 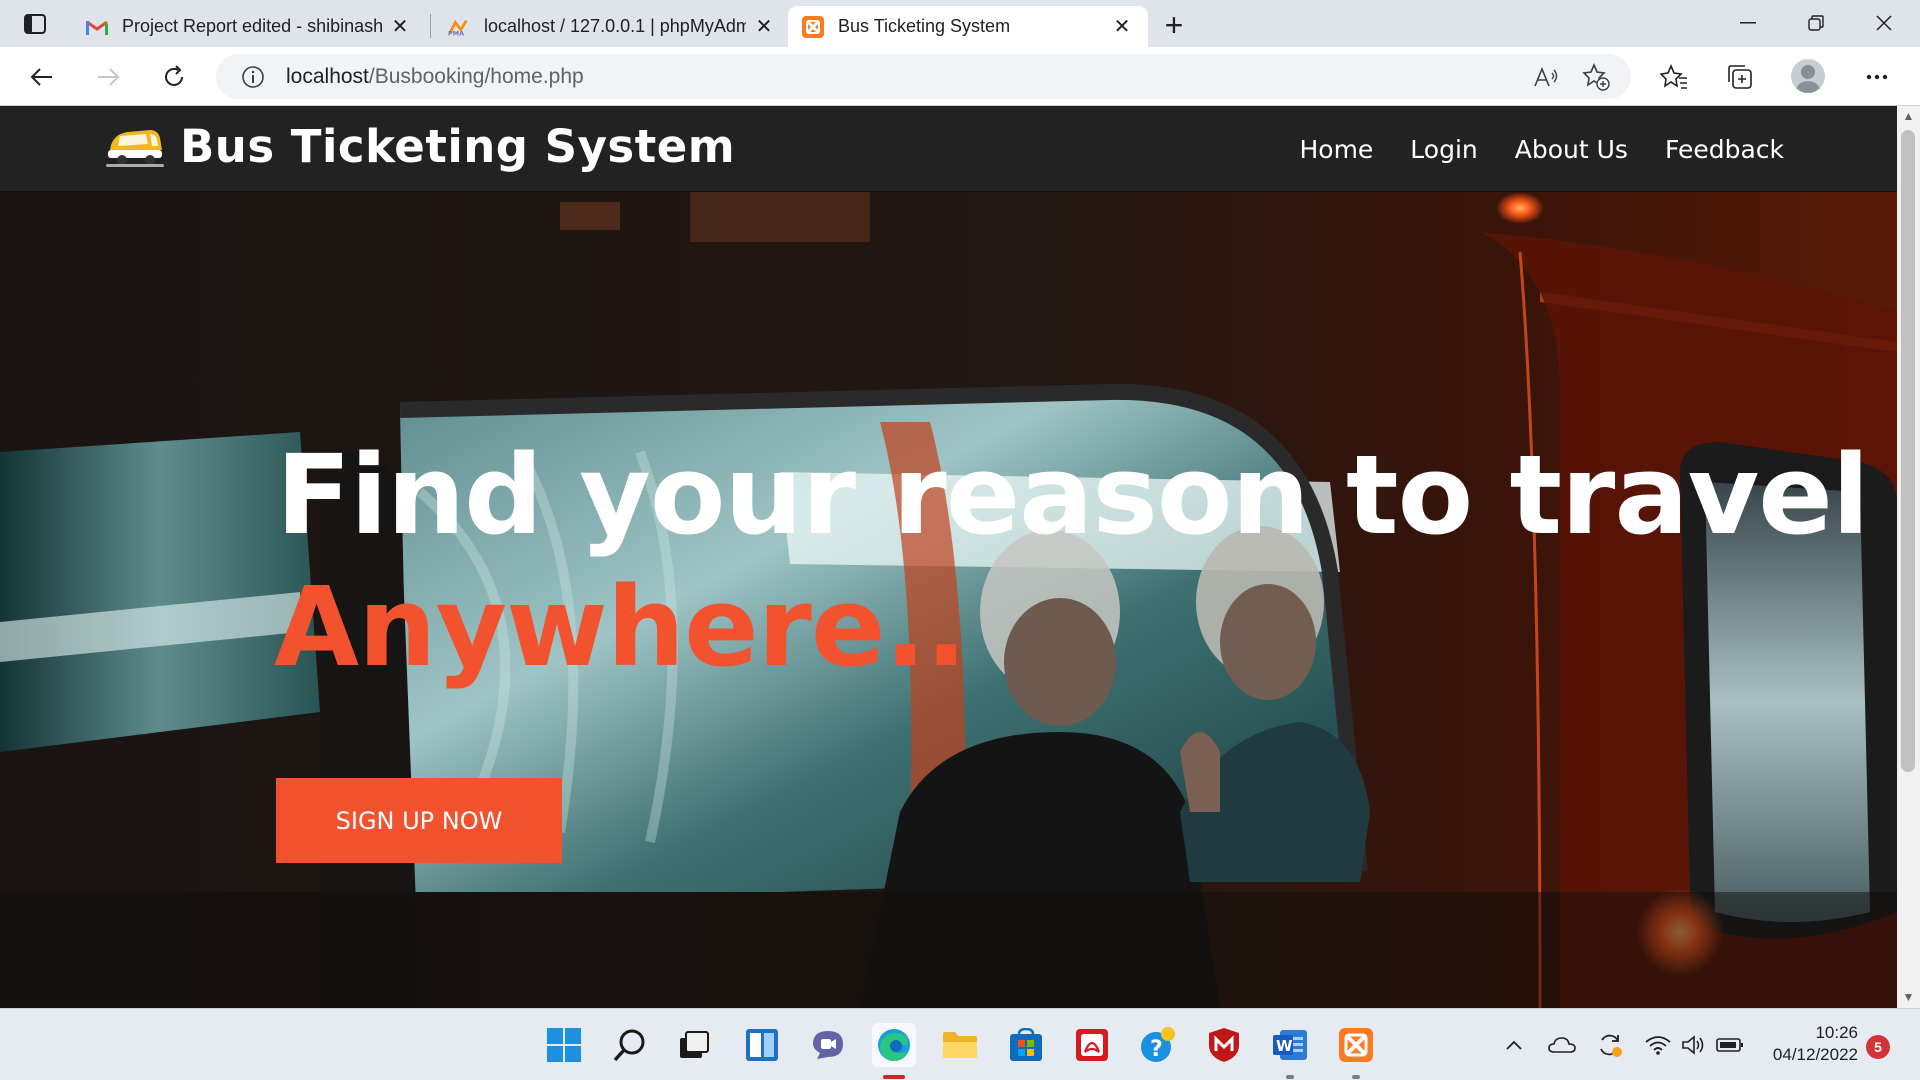 What do you see at coordinates (1877, 77) in the screenshot?
I see `more-options-icon` at bounding box center [1877, 77].